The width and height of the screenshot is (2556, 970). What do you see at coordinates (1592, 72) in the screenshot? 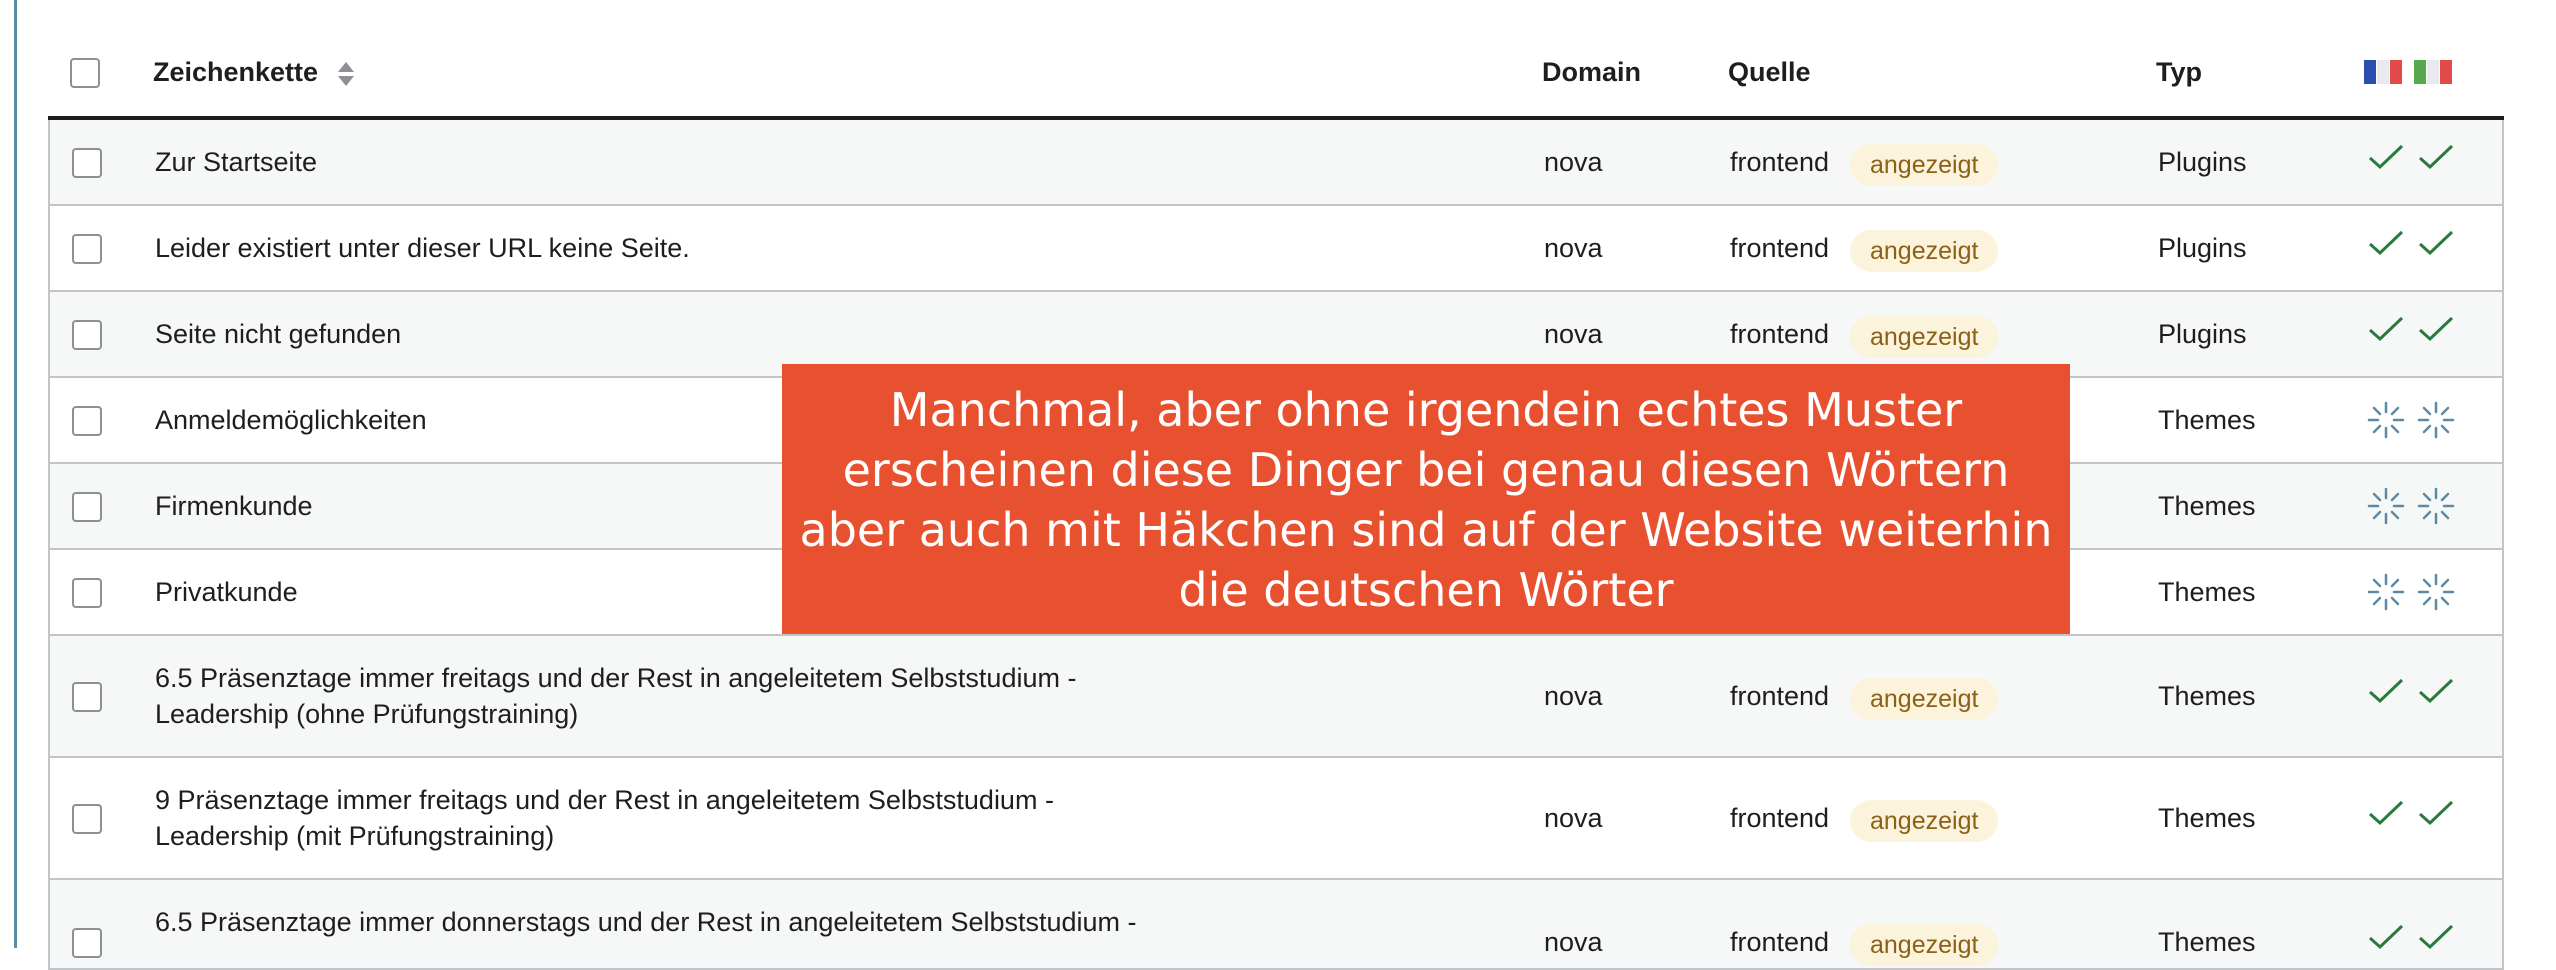
I see `column-header-domain: Domain` at bounding box center [1592, 72].